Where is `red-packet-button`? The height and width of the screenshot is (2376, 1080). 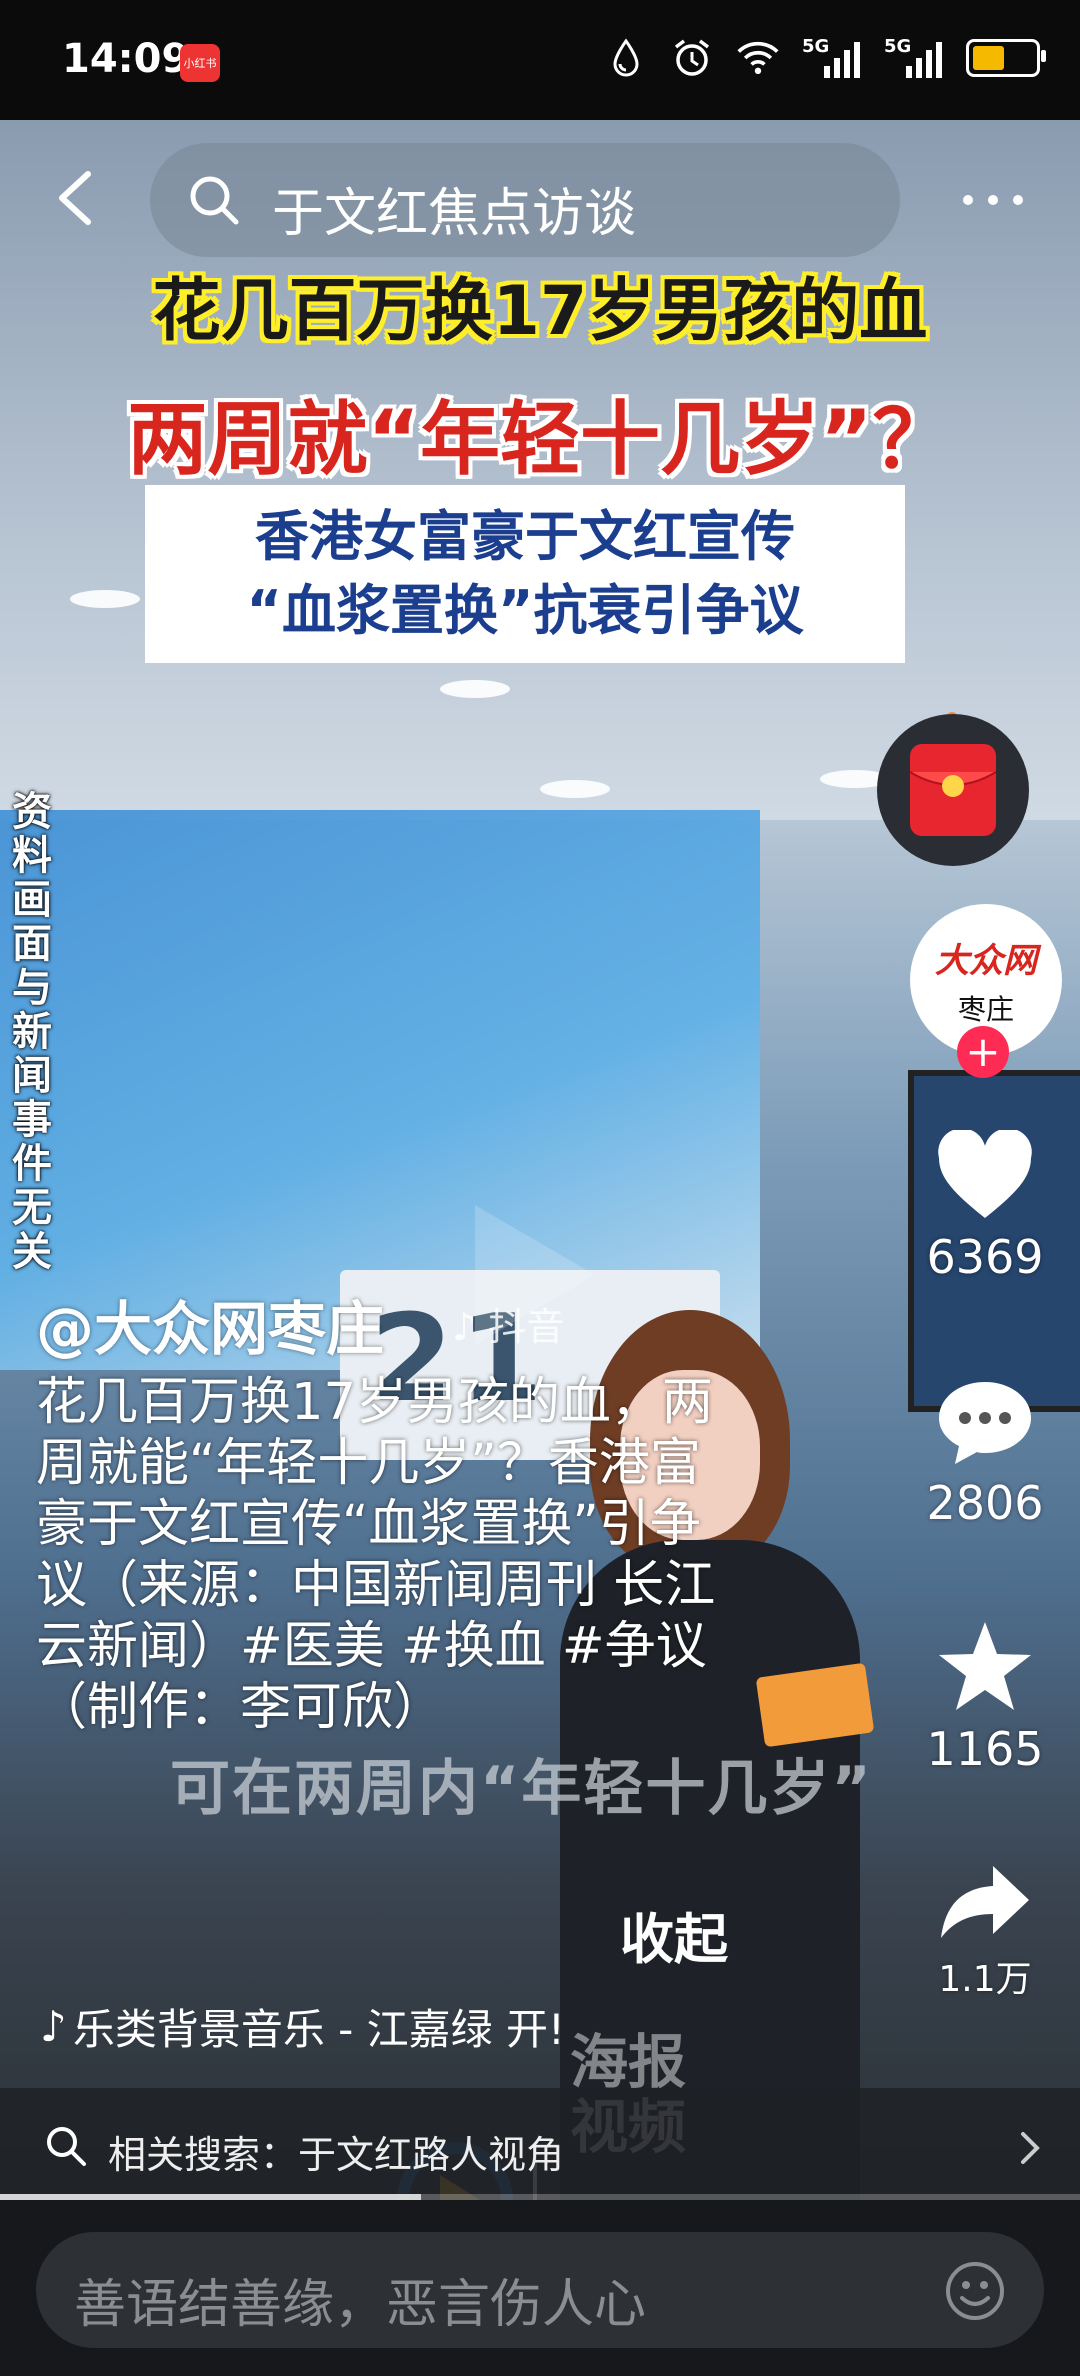
red-packet-button is located at coordinates (953, 790).